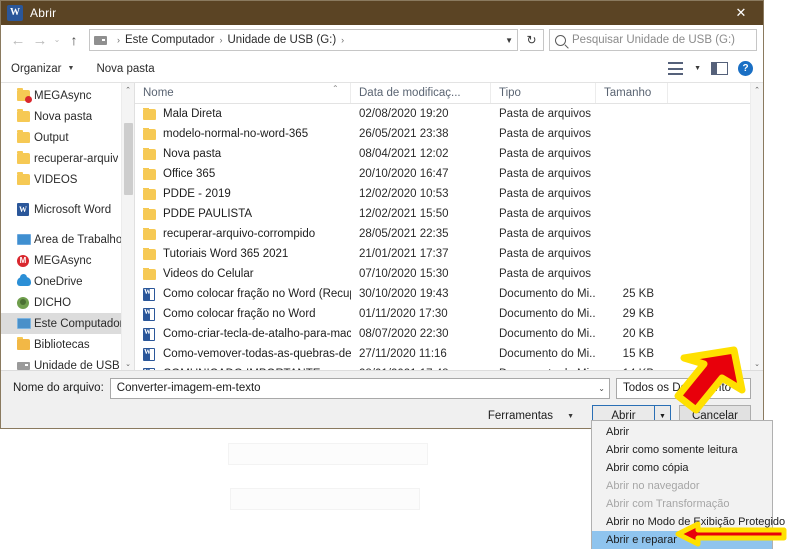 The image size is (807, 549). What do you see at coordinates (543, 93) in the screenshot?
I see `column-header-type: Tipo` at bounding box center [543, 93].